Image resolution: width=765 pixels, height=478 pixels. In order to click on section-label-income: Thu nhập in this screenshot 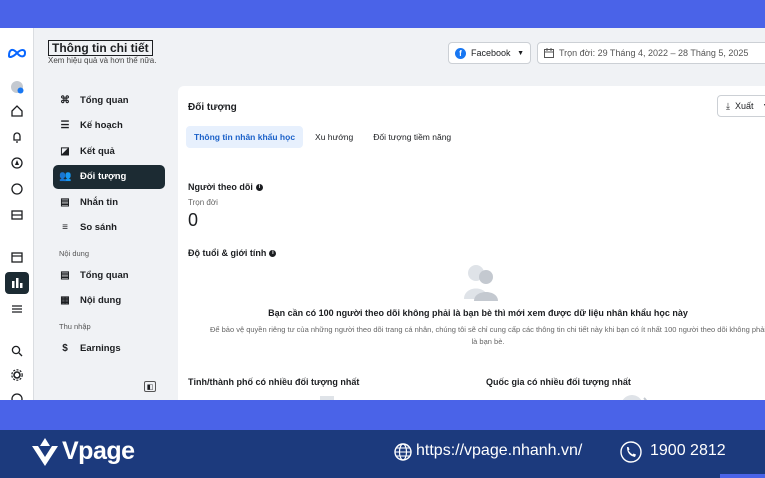, I will do `click(75, 326)`.